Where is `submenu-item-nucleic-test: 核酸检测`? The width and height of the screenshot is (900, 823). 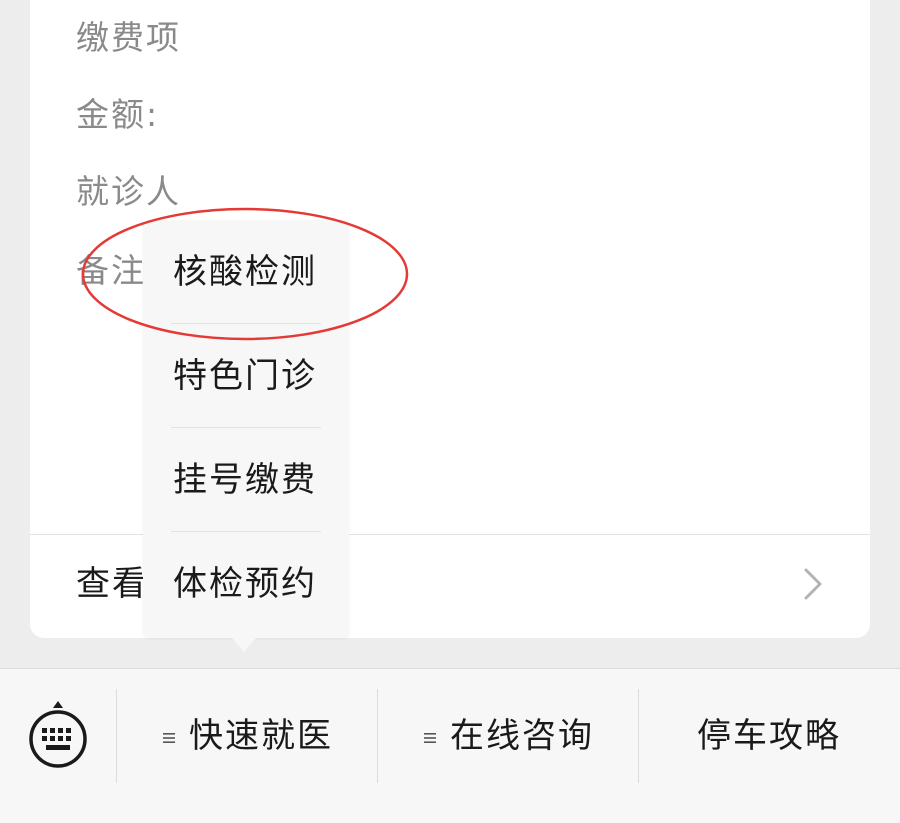
submenu-item-nucleic-test: 核酸检测 is located at coordinates (246, 272).